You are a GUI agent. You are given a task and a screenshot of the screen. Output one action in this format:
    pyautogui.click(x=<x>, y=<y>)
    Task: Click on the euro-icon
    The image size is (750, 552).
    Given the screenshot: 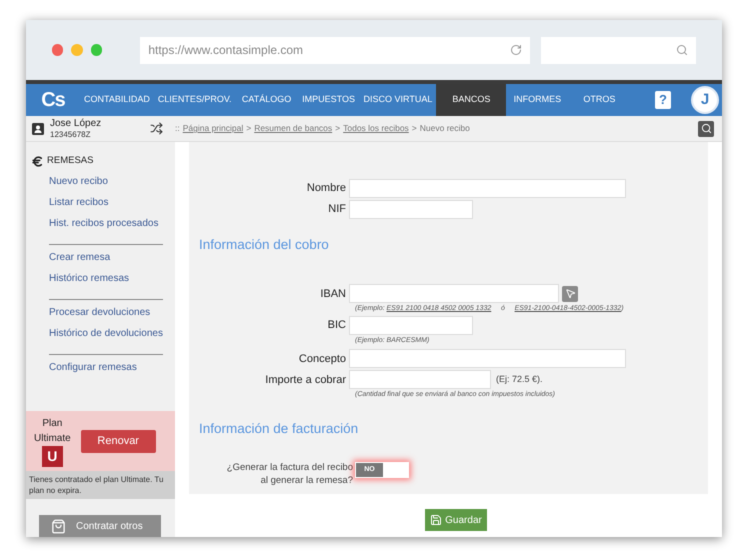 What is the action you would take?
    pyautogui.click(x=37, y=161)
    